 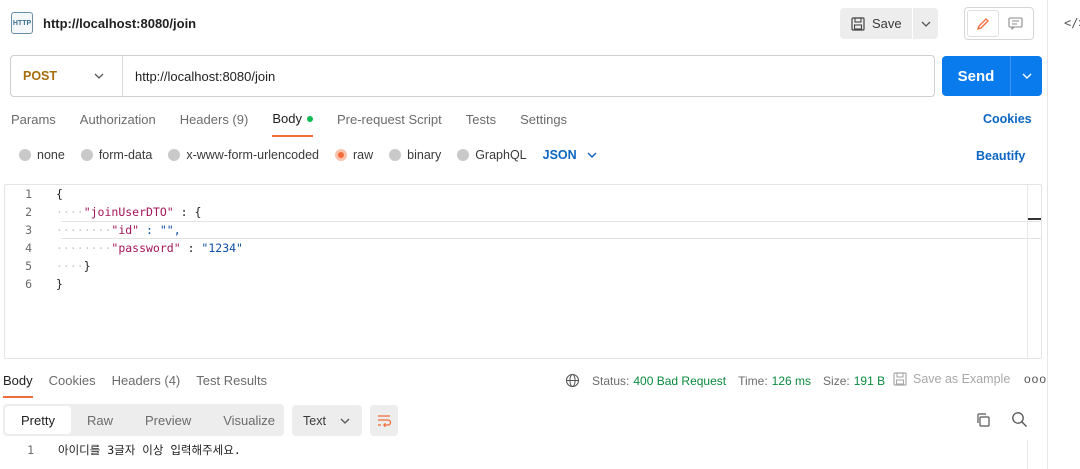 What do you see at coordinates (231, 385) in the screenshot?
I see `response-tab-test-results: Test Results` at bounding box center [231, 385].